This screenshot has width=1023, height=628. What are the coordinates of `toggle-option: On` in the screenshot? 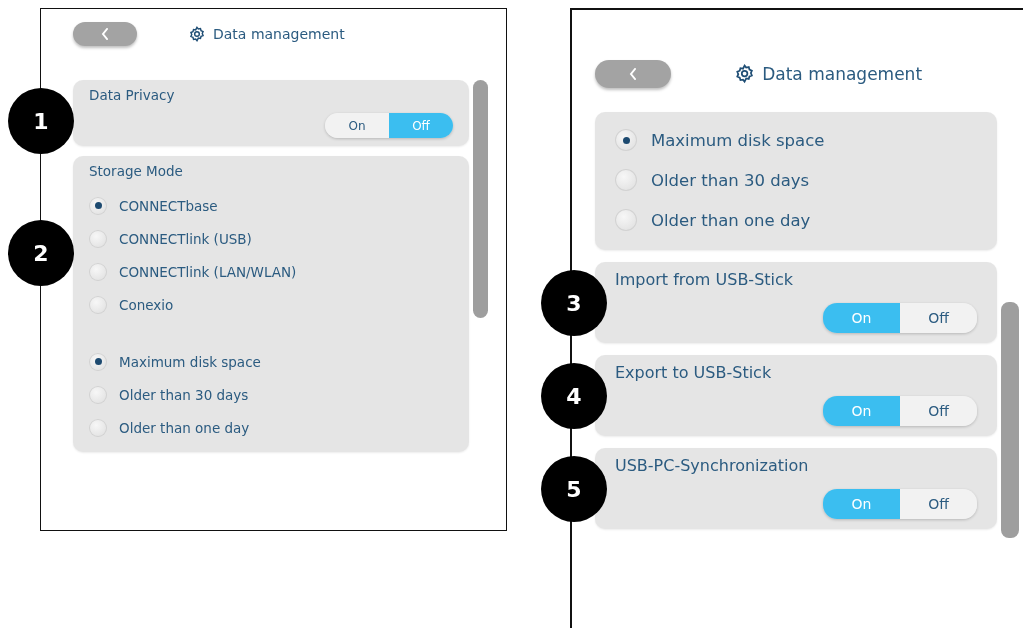 It's located at (357, 125).